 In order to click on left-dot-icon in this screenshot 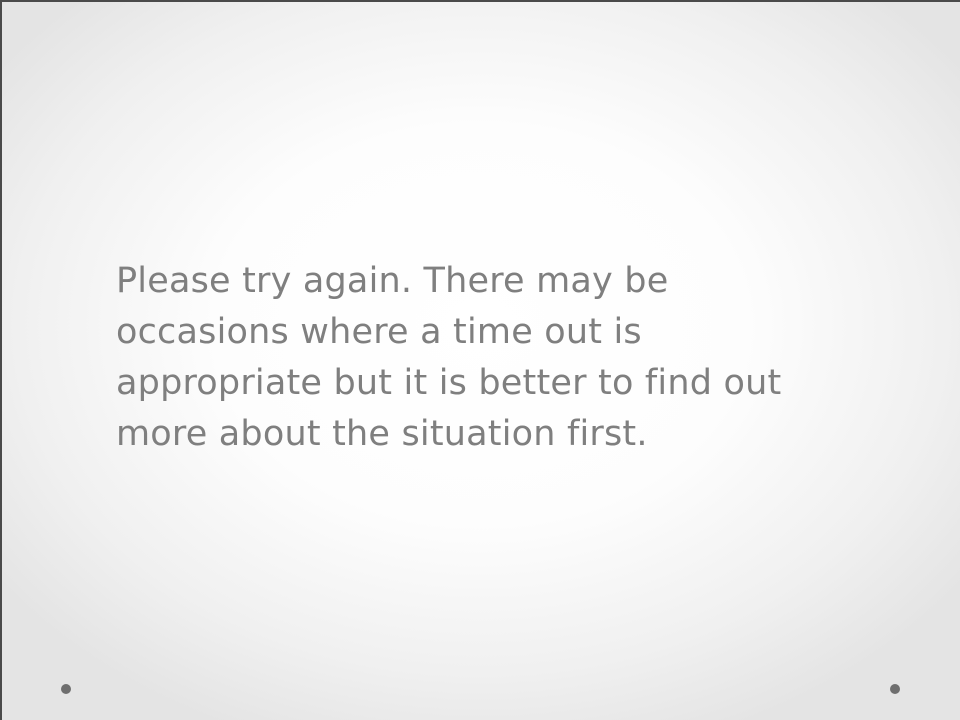, I will do `click(66, 689)`.